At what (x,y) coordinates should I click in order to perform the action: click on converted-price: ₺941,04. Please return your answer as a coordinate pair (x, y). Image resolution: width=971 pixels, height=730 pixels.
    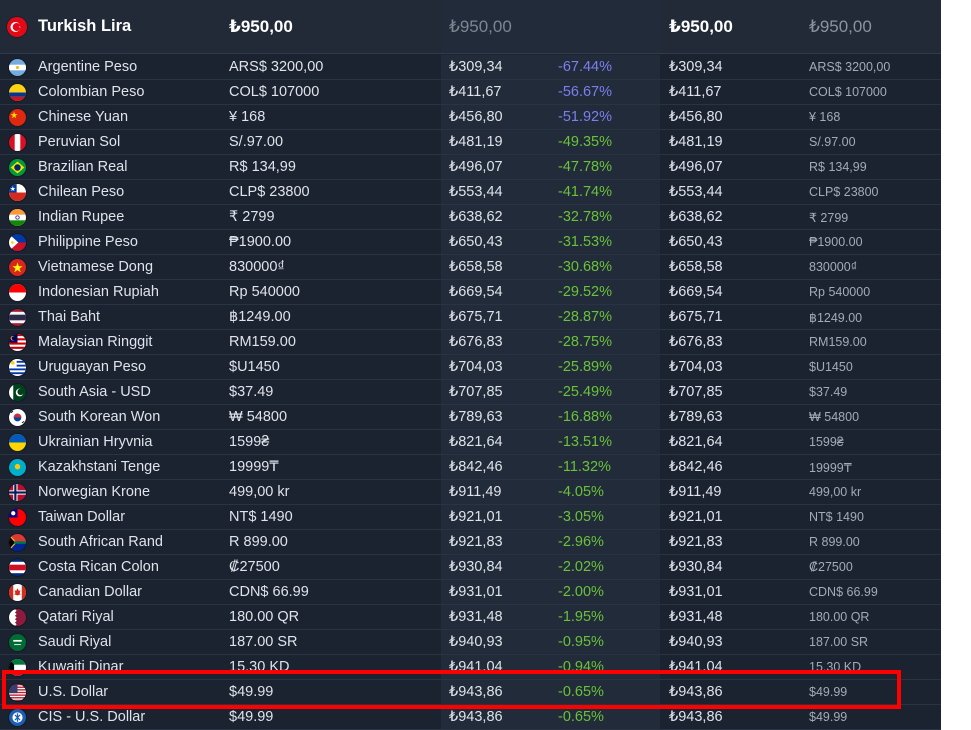
    Looking at the image, I should click on (476, 667).